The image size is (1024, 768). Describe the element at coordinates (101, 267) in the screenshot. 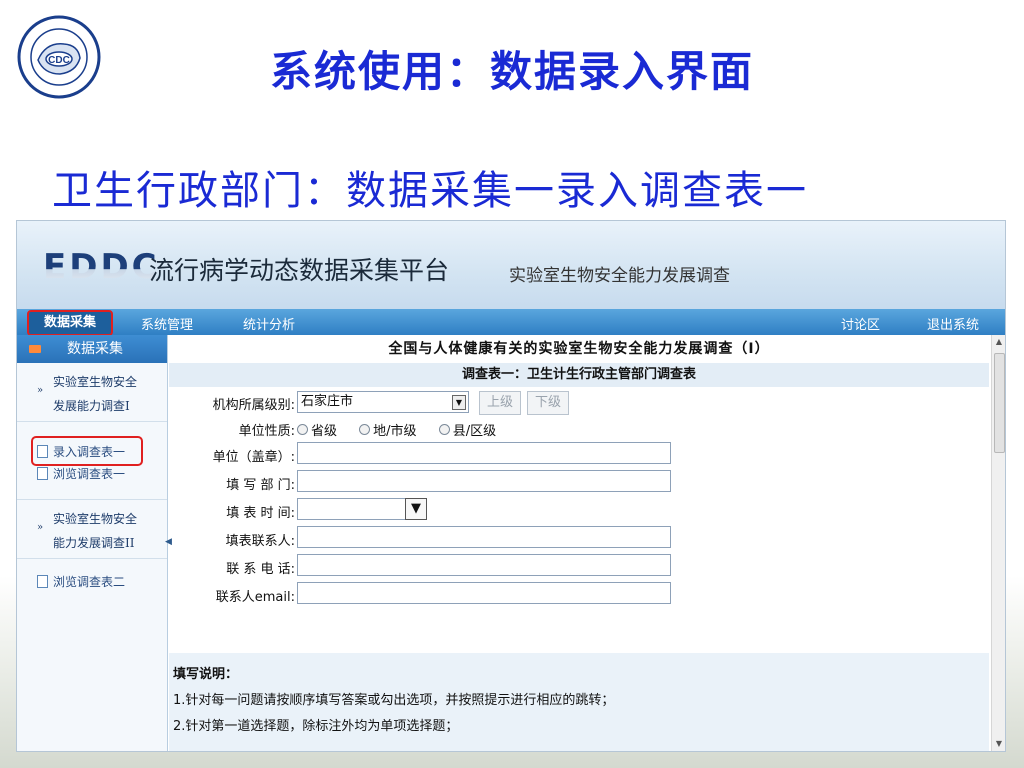

I see `brand-logo: EDDC` at that location.